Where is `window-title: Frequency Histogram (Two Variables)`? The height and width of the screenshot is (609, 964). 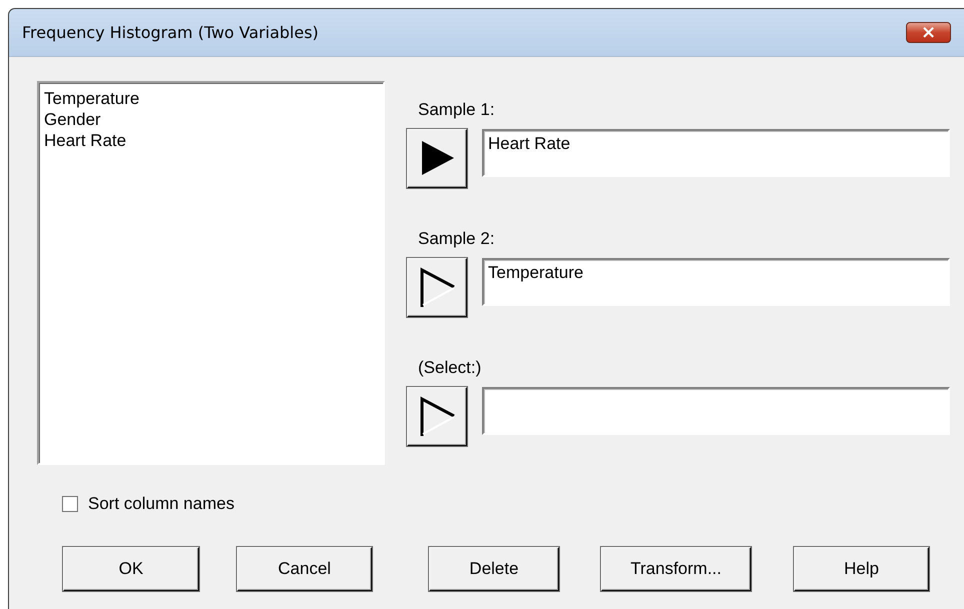
window-title: Frequency Histogram (Two Variables) is located at coordinates (171, 32).